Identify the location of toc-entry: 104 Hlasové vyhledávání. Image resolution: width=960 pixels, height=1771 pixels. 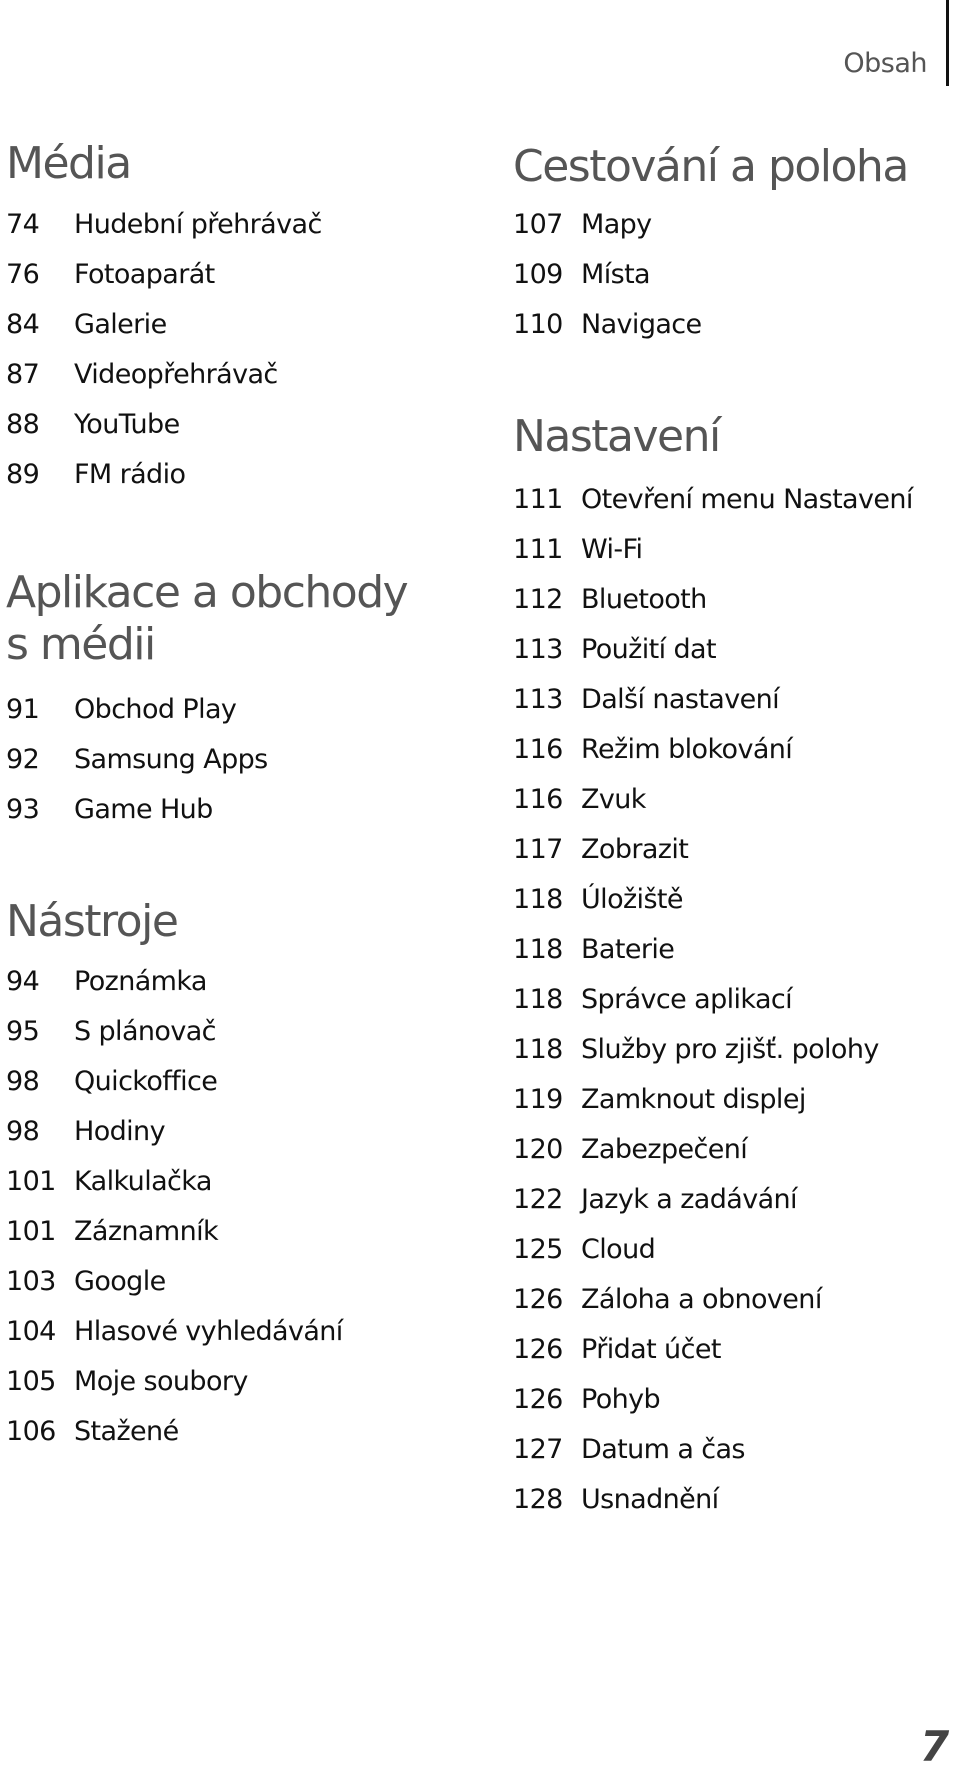
(174, 1332).